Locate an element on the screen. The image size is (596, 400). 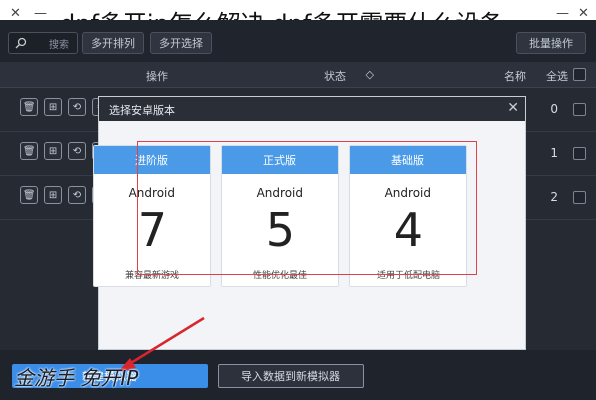
version-card-advanced: 进阶版 Android 7 兼容最新游戏 is located at coordinates (152, 216).